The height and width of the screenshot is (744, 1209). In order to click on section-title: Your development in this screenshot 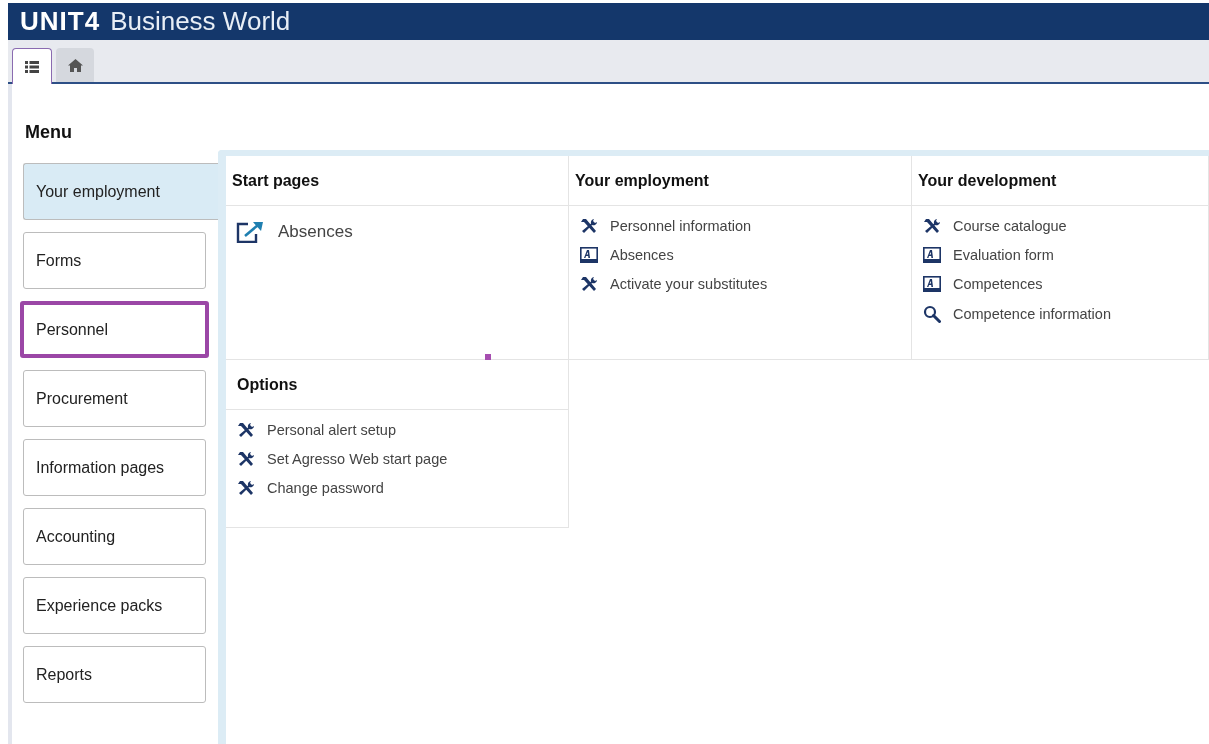, I will do `click(1060, 181)`.